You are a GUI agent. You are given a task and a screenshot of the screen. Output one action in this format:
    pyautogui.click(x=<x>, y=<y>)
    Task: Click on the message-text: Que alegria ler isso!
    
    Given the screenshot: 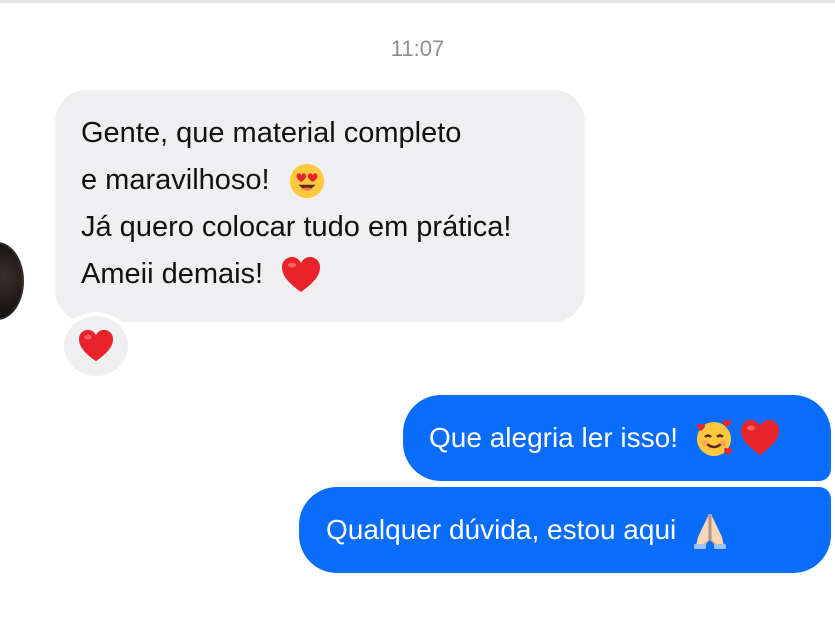 What is the action you would take?
    pyautogui.click(x=554, y=437)
    